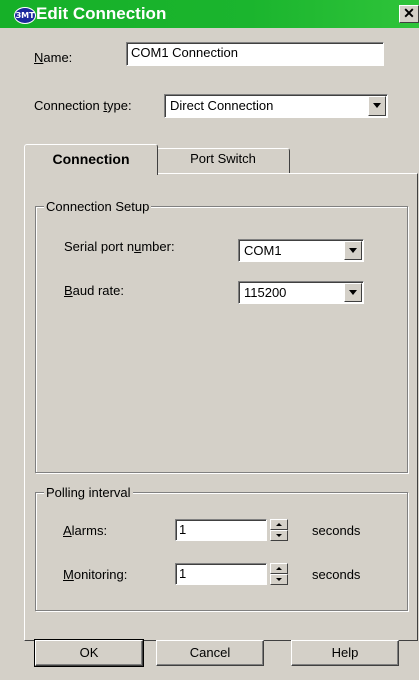 The height and width of the screenshot is (680, 419). What do you see at coordinates (221, 530) in the screenshot?
I see `alarms-input: 1` at bounding box center [221, 530].